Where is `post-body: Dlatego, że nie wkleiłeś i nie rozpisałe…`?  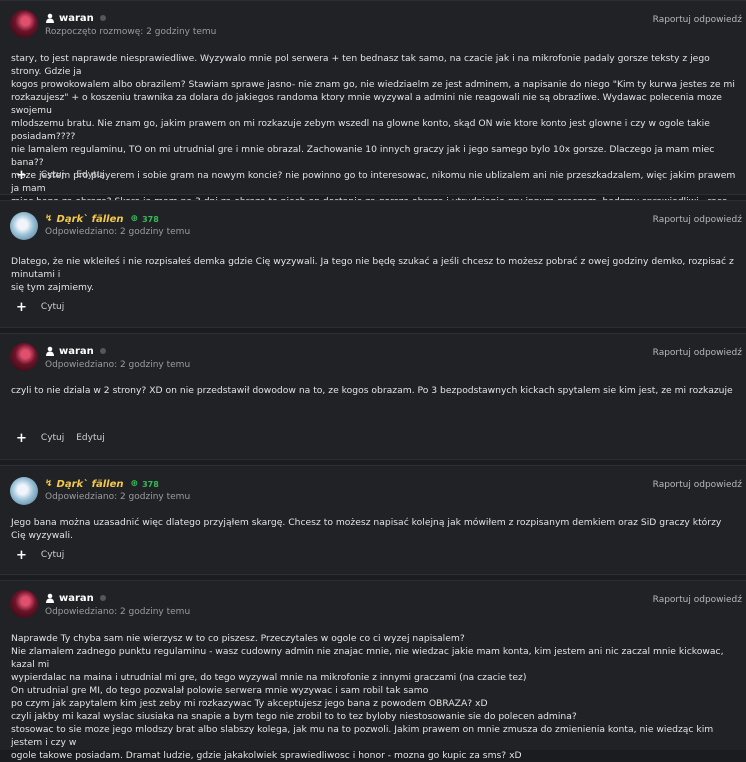
post-body: Dlatego, że nie wkleiłeś i nie rozpisałe… is located at coordinates (374, 274).